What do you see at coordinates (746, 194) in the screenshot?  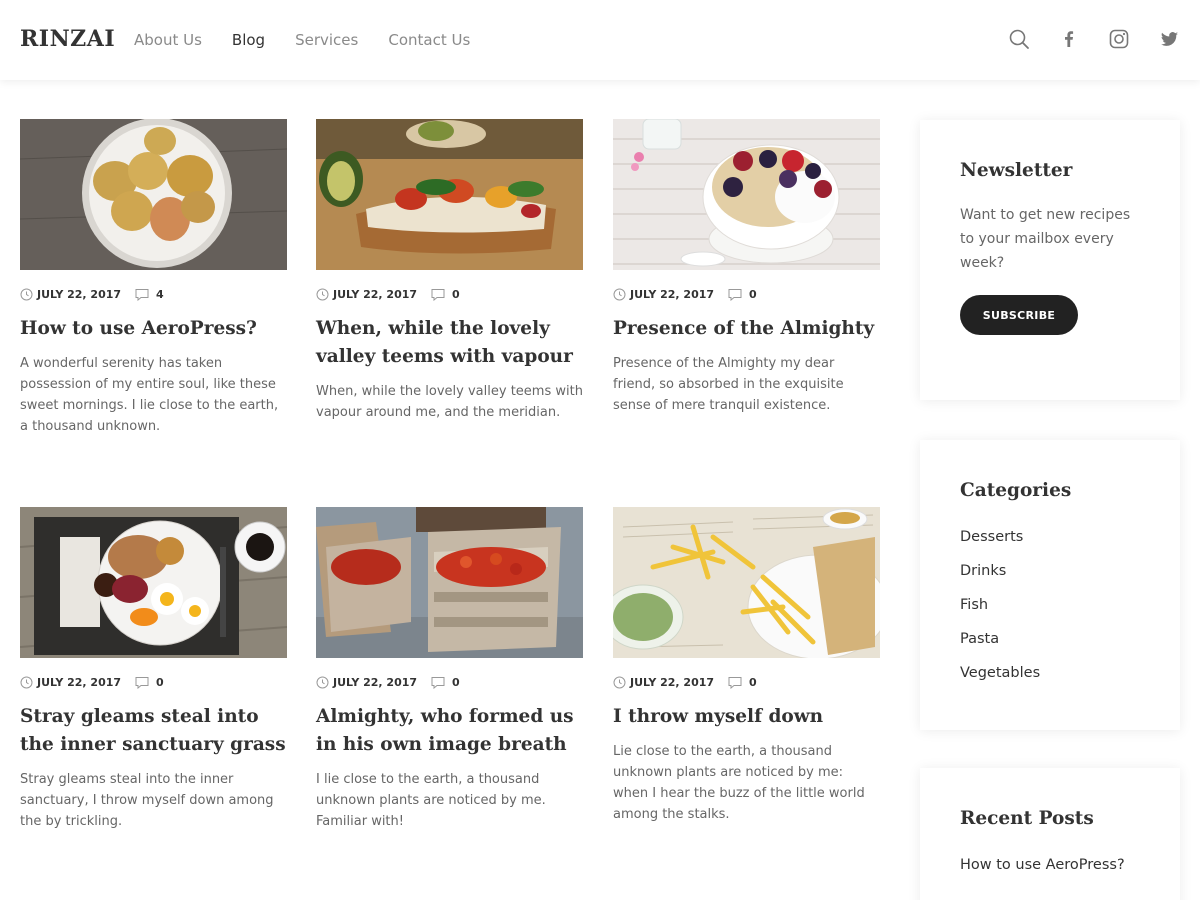 I see `post-image-granola` at bounding box center [746, 194].